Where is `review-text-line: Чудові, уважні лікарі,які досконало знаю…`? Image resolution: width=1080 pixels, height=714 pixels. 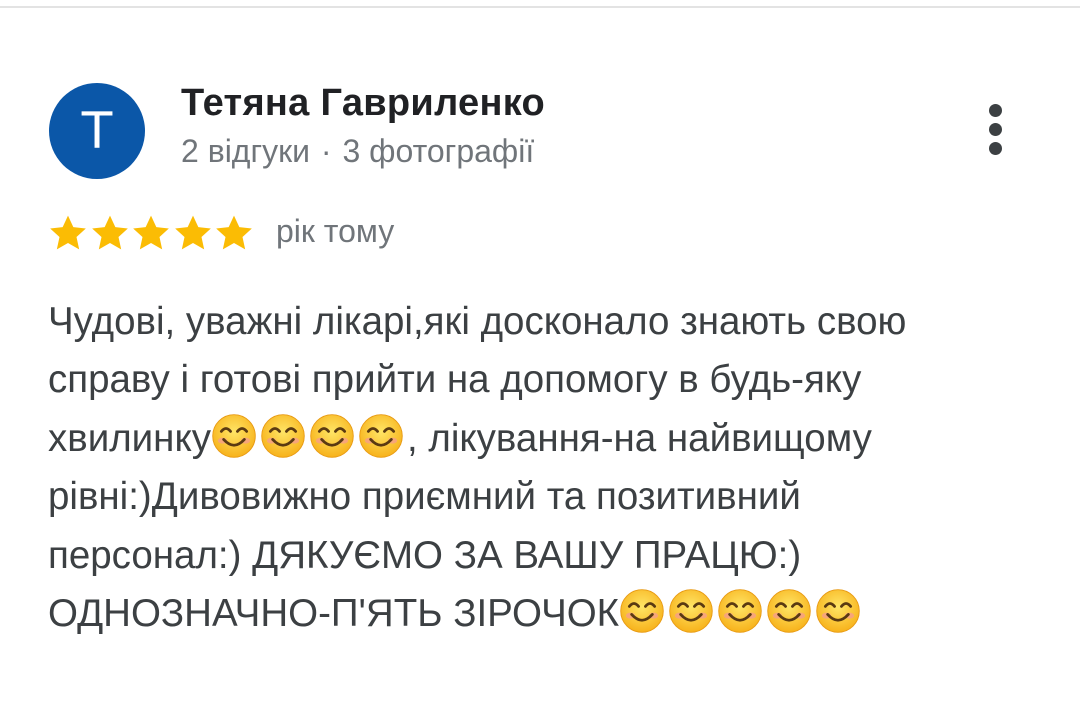 review-text-line: Чудові, уважні лікарі,які досконало знаю… is located at coordinates (477, 321).